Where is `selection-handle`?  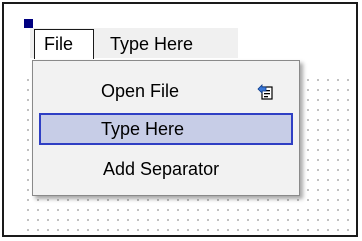 selection-handle is located at coordinates (28, 23).